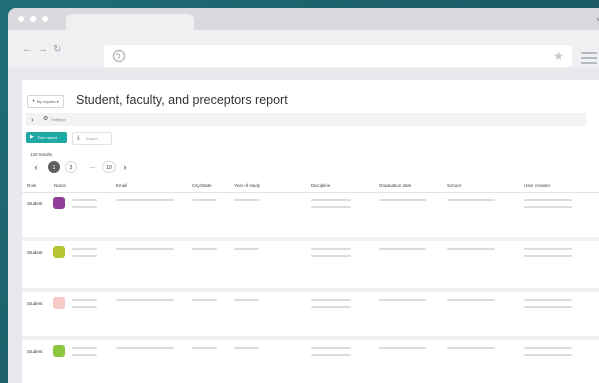 This screenshot has height=383, width=599. I want to click on browser-toolbar: ← → ↻ ★, so click(303, 49).